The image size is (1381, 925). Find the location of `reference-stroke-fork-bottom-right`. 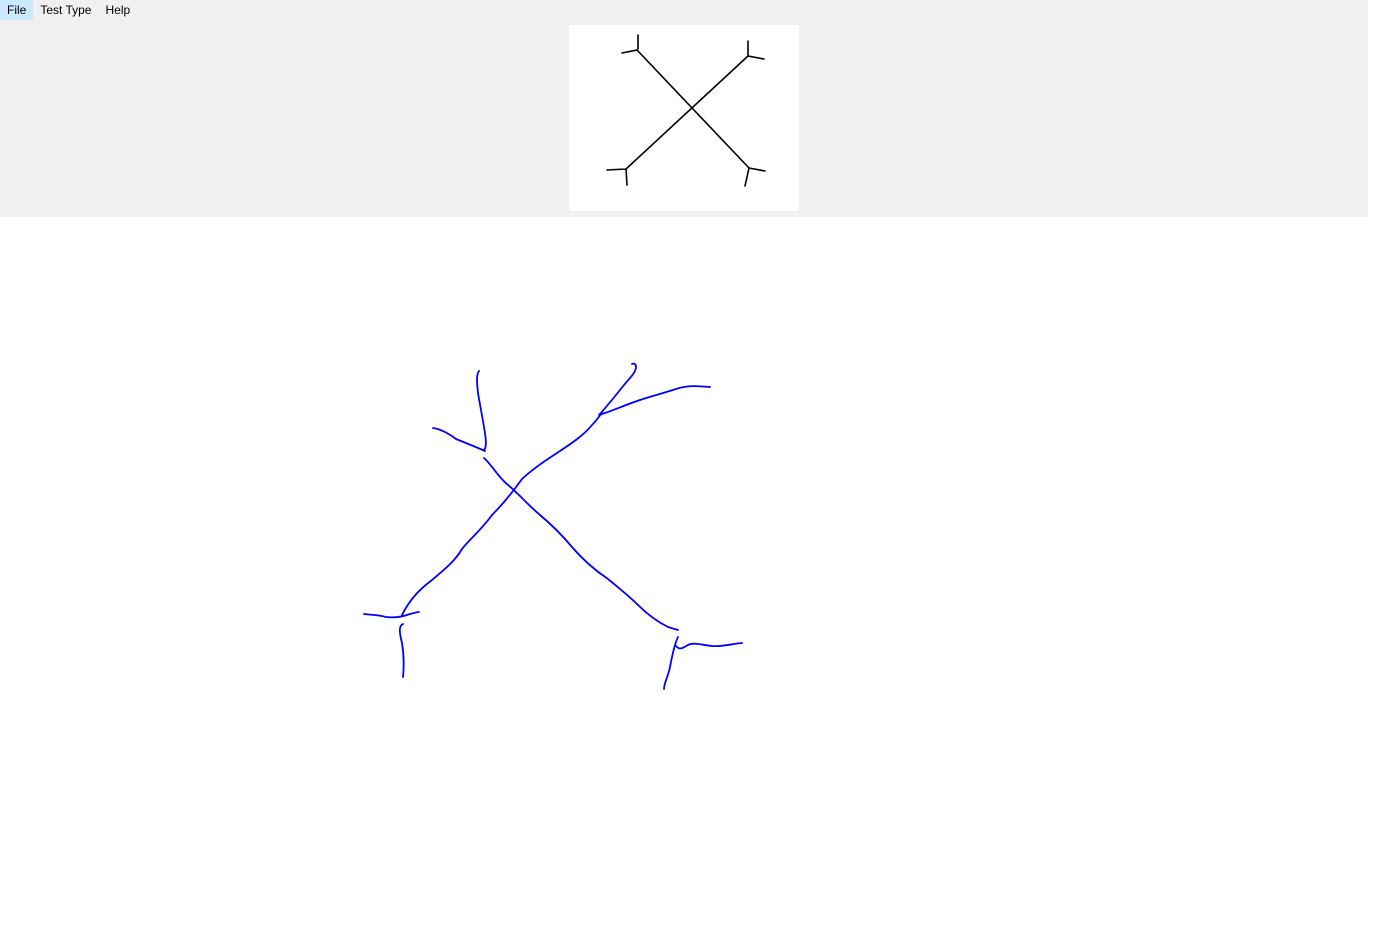

reference-stroke-fork-bottom-right is located at coordinates (755, 177).